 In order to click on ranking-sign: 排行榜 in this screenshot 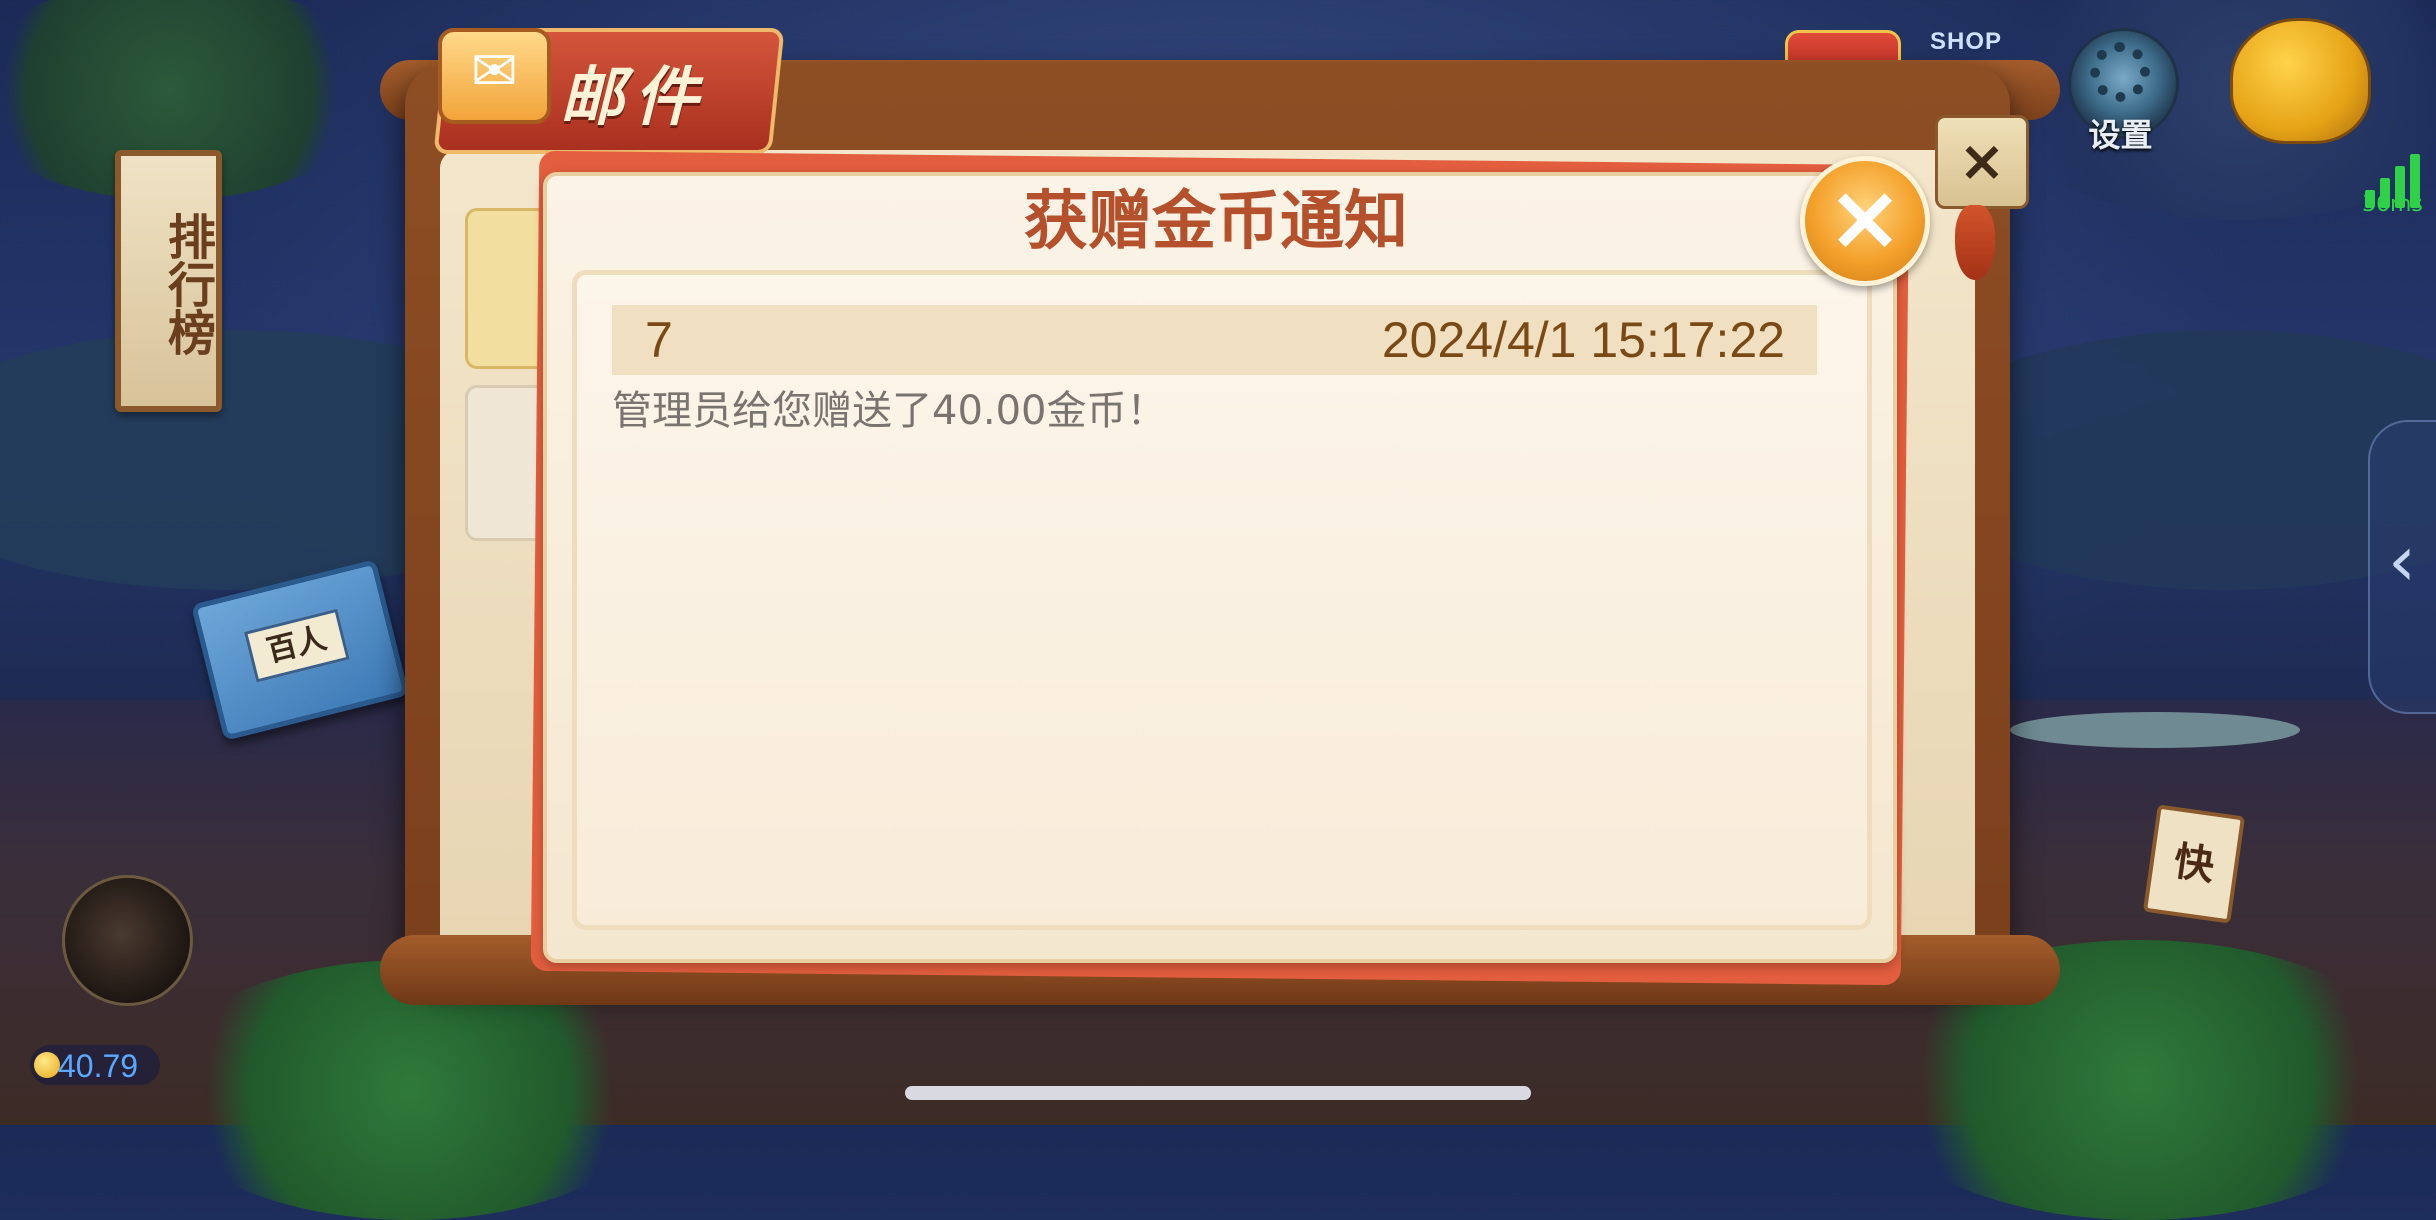, I will do `click(168, 281)`.